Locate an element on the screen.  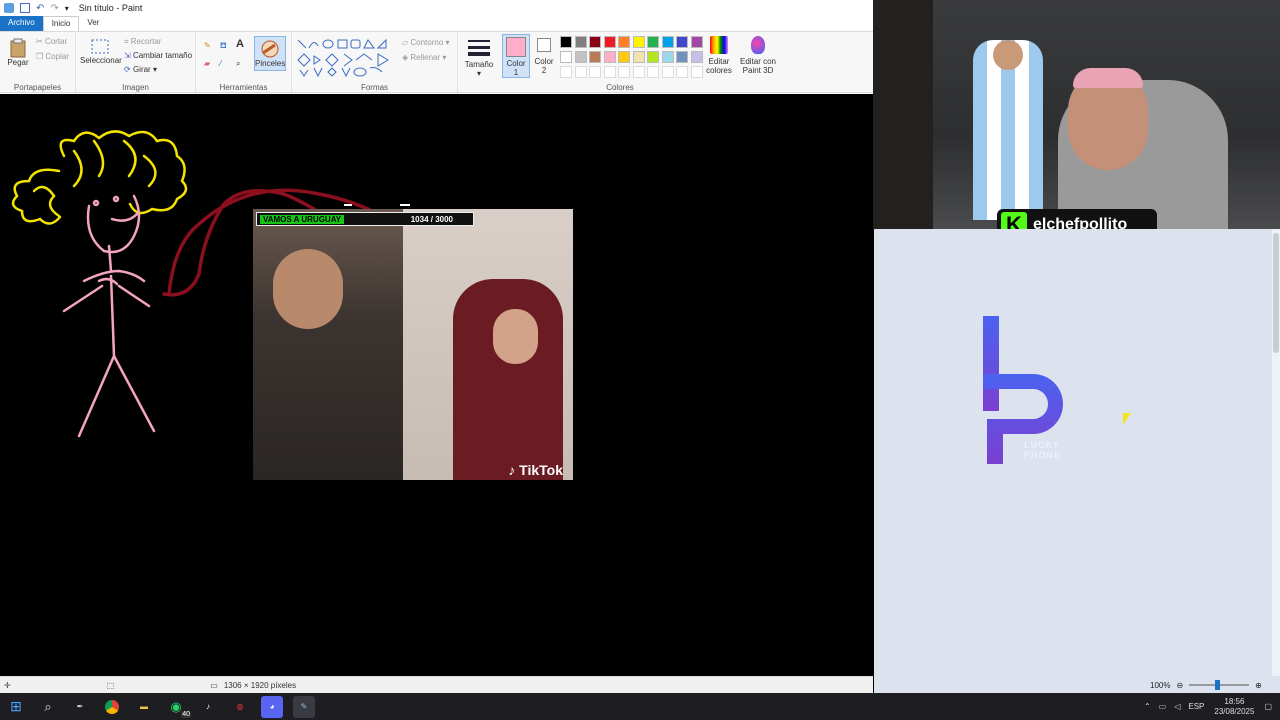
pen-app-icon: ✒ is located at coordinates (80, 707).